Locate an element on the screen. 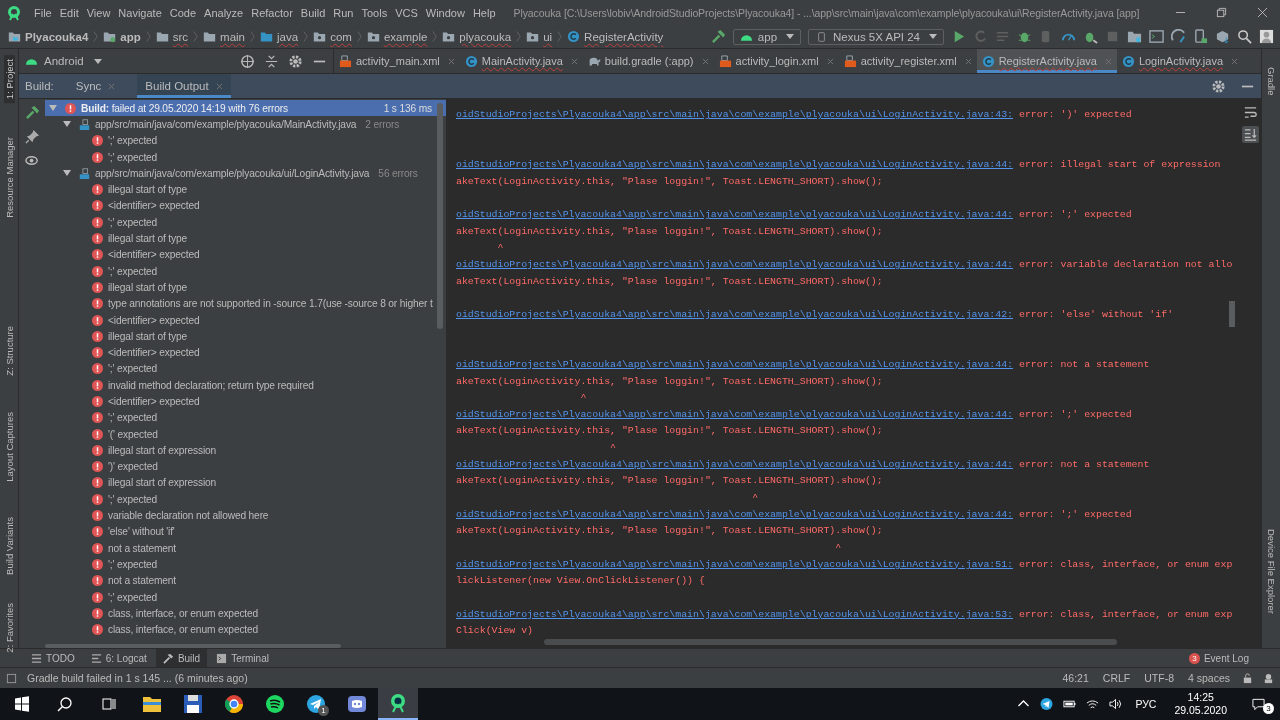 This screenshot has height=720, width=1280. tree-row: 'else' without 'if' is located at coordinates (245, 531).